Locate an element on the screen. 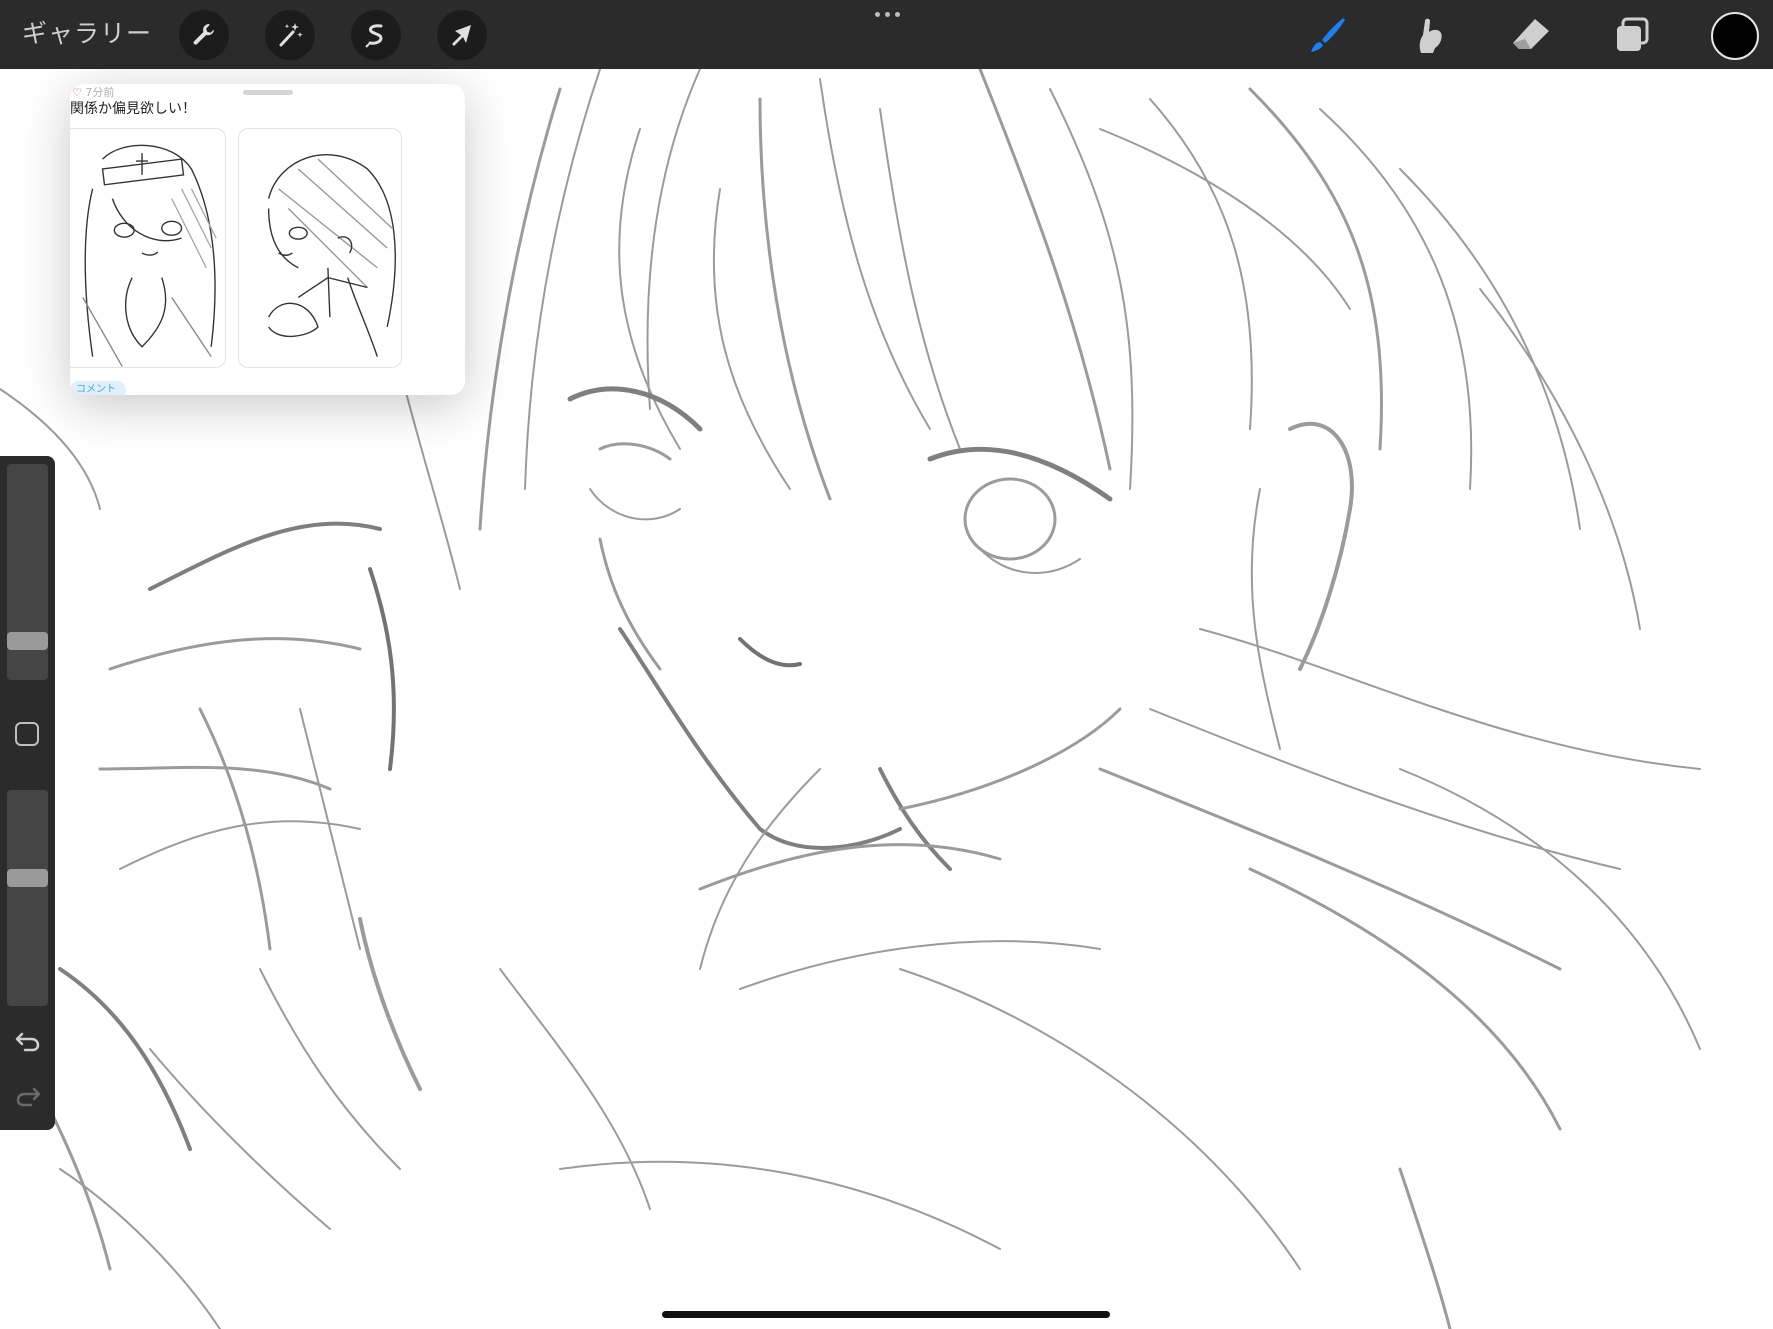 The image size is (1773, 1329). opacity-thumb is located at coordinates (27, 878).